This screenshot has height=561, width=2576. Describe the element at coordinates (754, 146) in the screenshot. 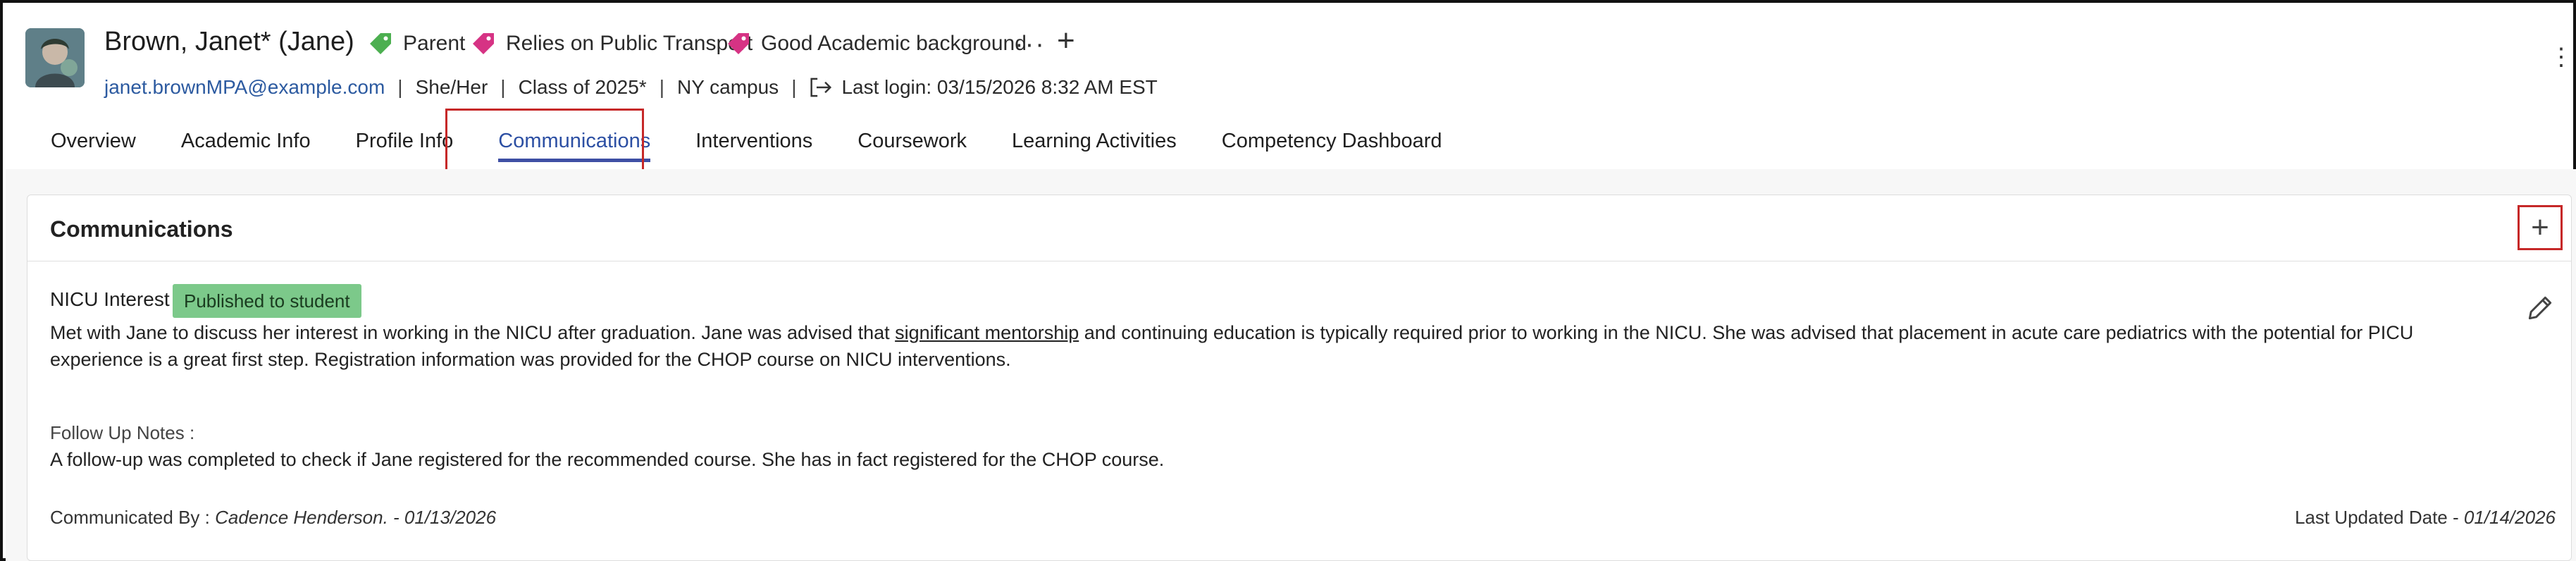

I see `tab-interventions: Interventions` at that location.